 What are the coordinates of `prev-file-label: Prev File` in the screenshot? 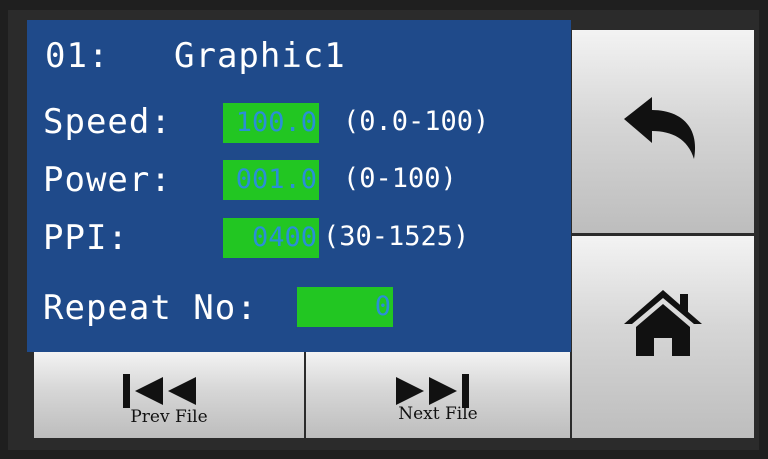 It's located at (169, 417).